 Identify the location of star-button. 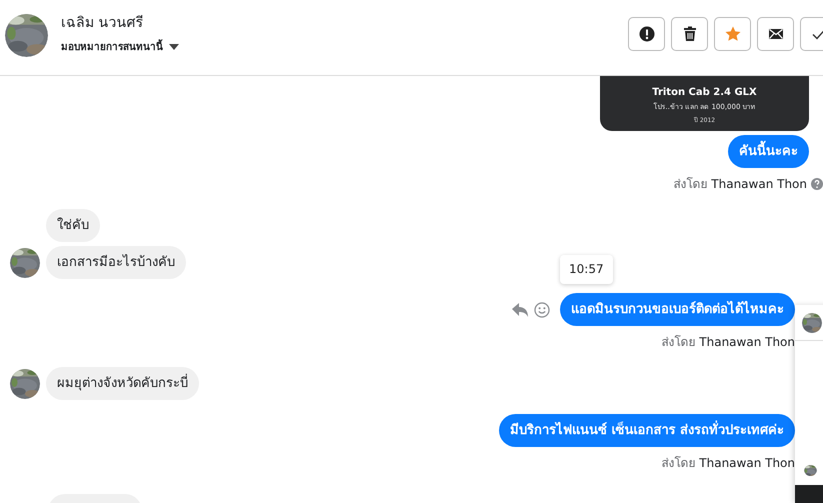
(732, 33).